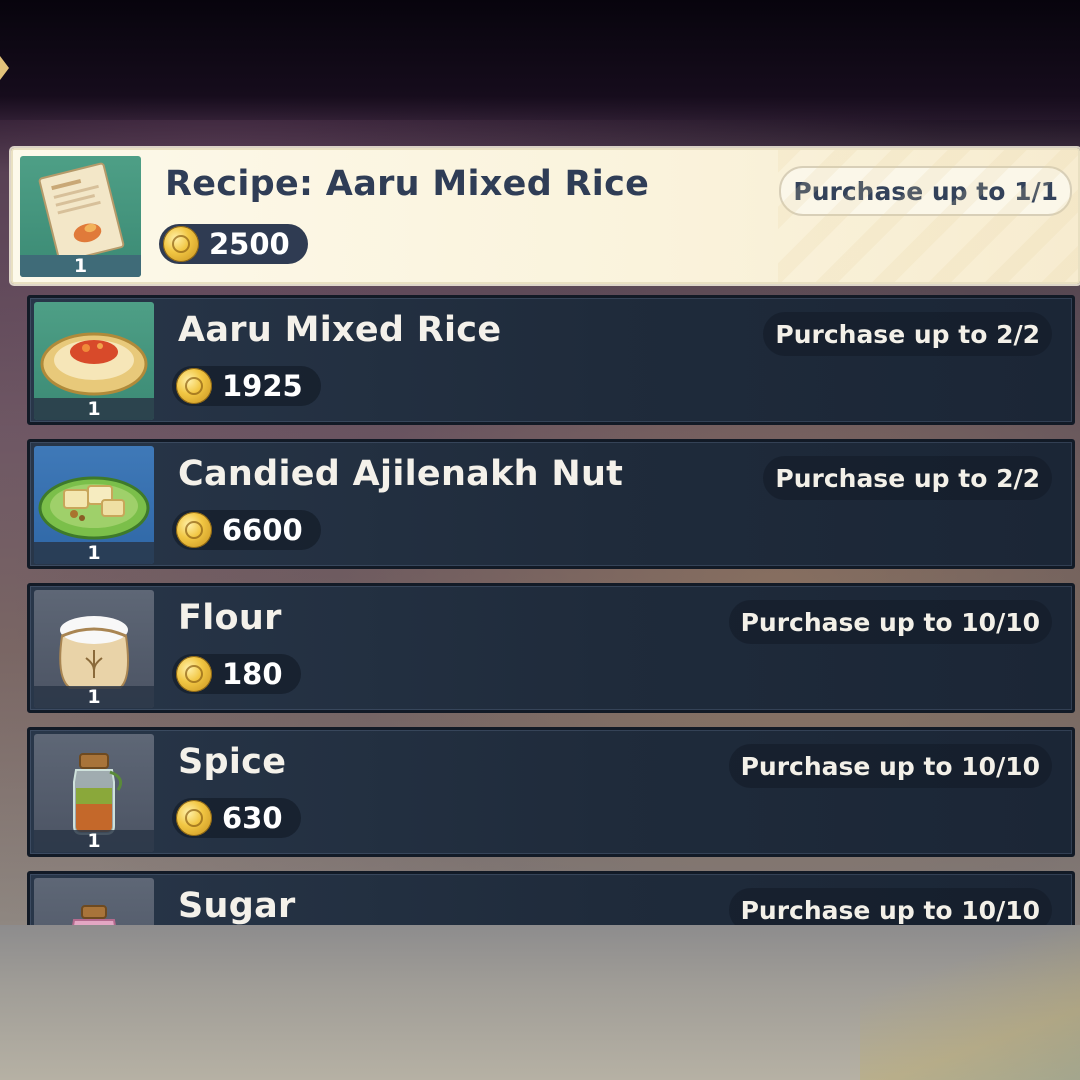  What do you see at coordinates (94, 901) in the screenshot?
I see `item-thumbnail` at bounding box center [94, 901].